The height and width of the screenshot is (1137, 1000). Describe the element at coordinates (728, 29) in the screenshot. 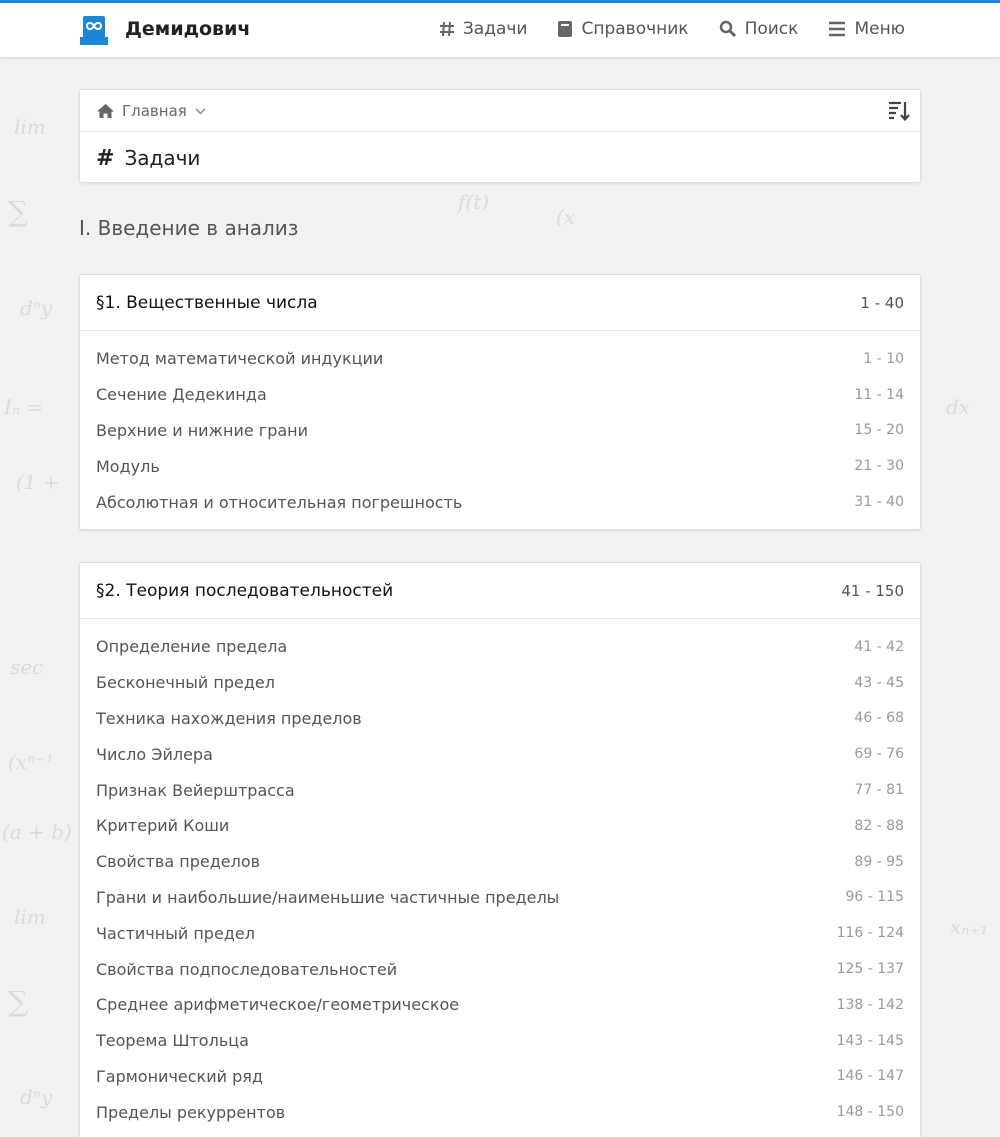

I see `search-icon` at that location.